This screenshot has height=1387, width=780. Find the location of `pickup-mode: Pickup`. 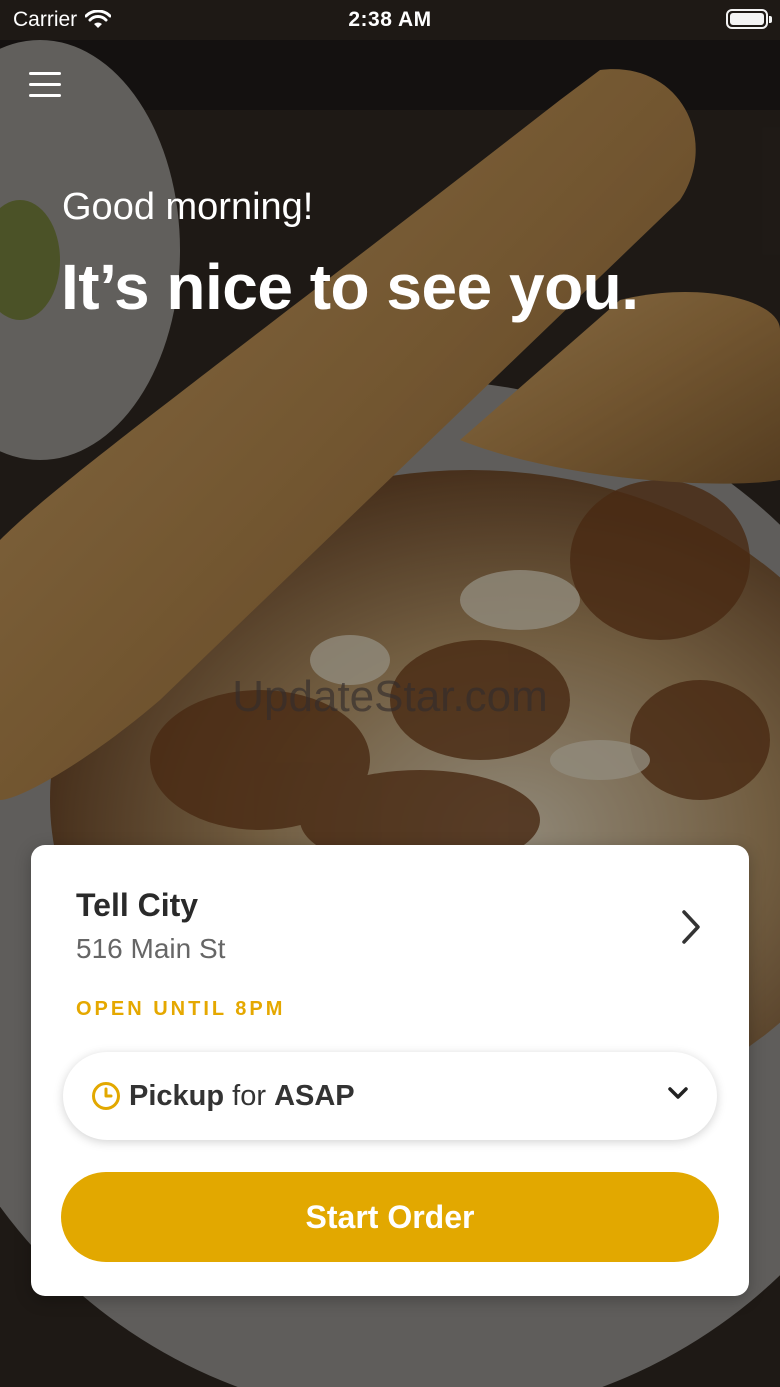

pickup-mode: Pickup is located at coordinates (177, 1095).